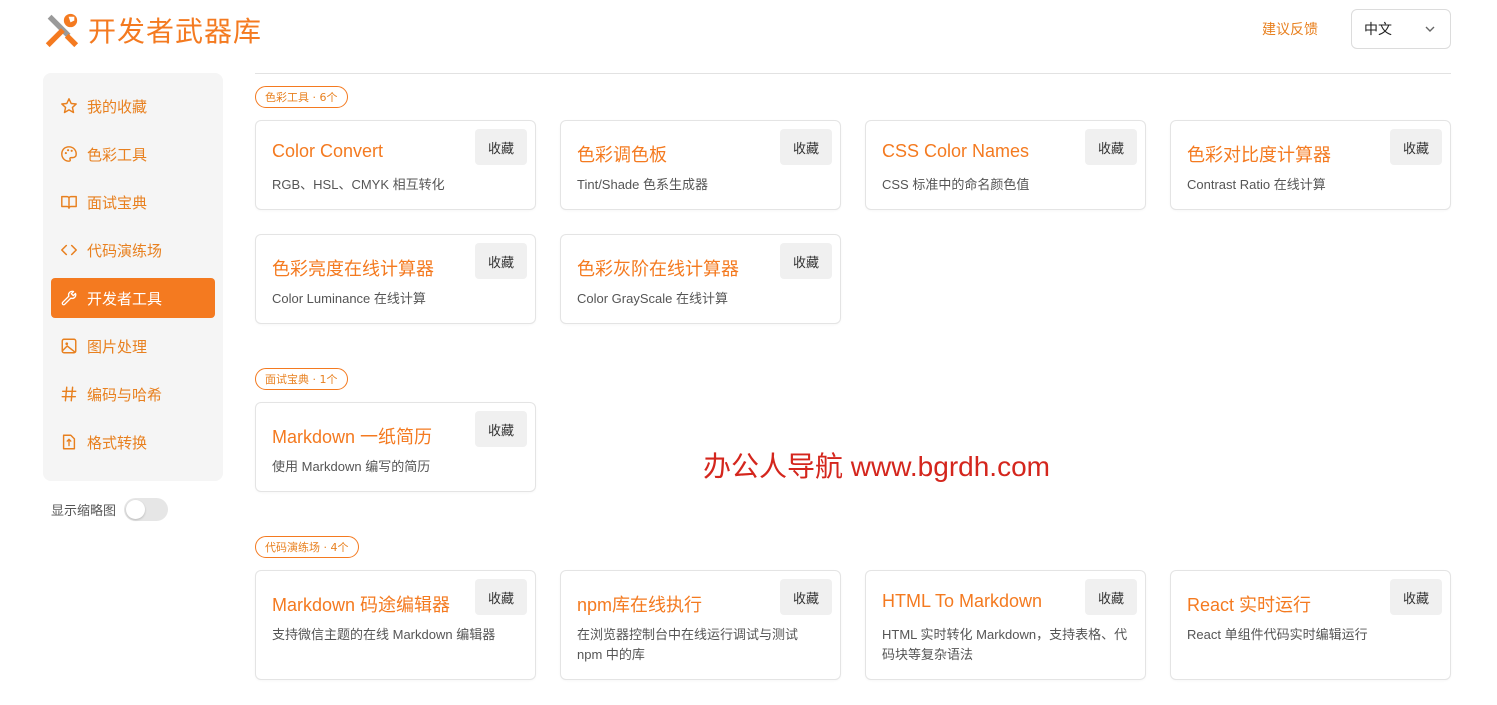 The image size is (1497, 705). Describe the element at coordinates (1259, 155) in the screenshot. I see `card-title: 色彩对比度计算器` at that location.